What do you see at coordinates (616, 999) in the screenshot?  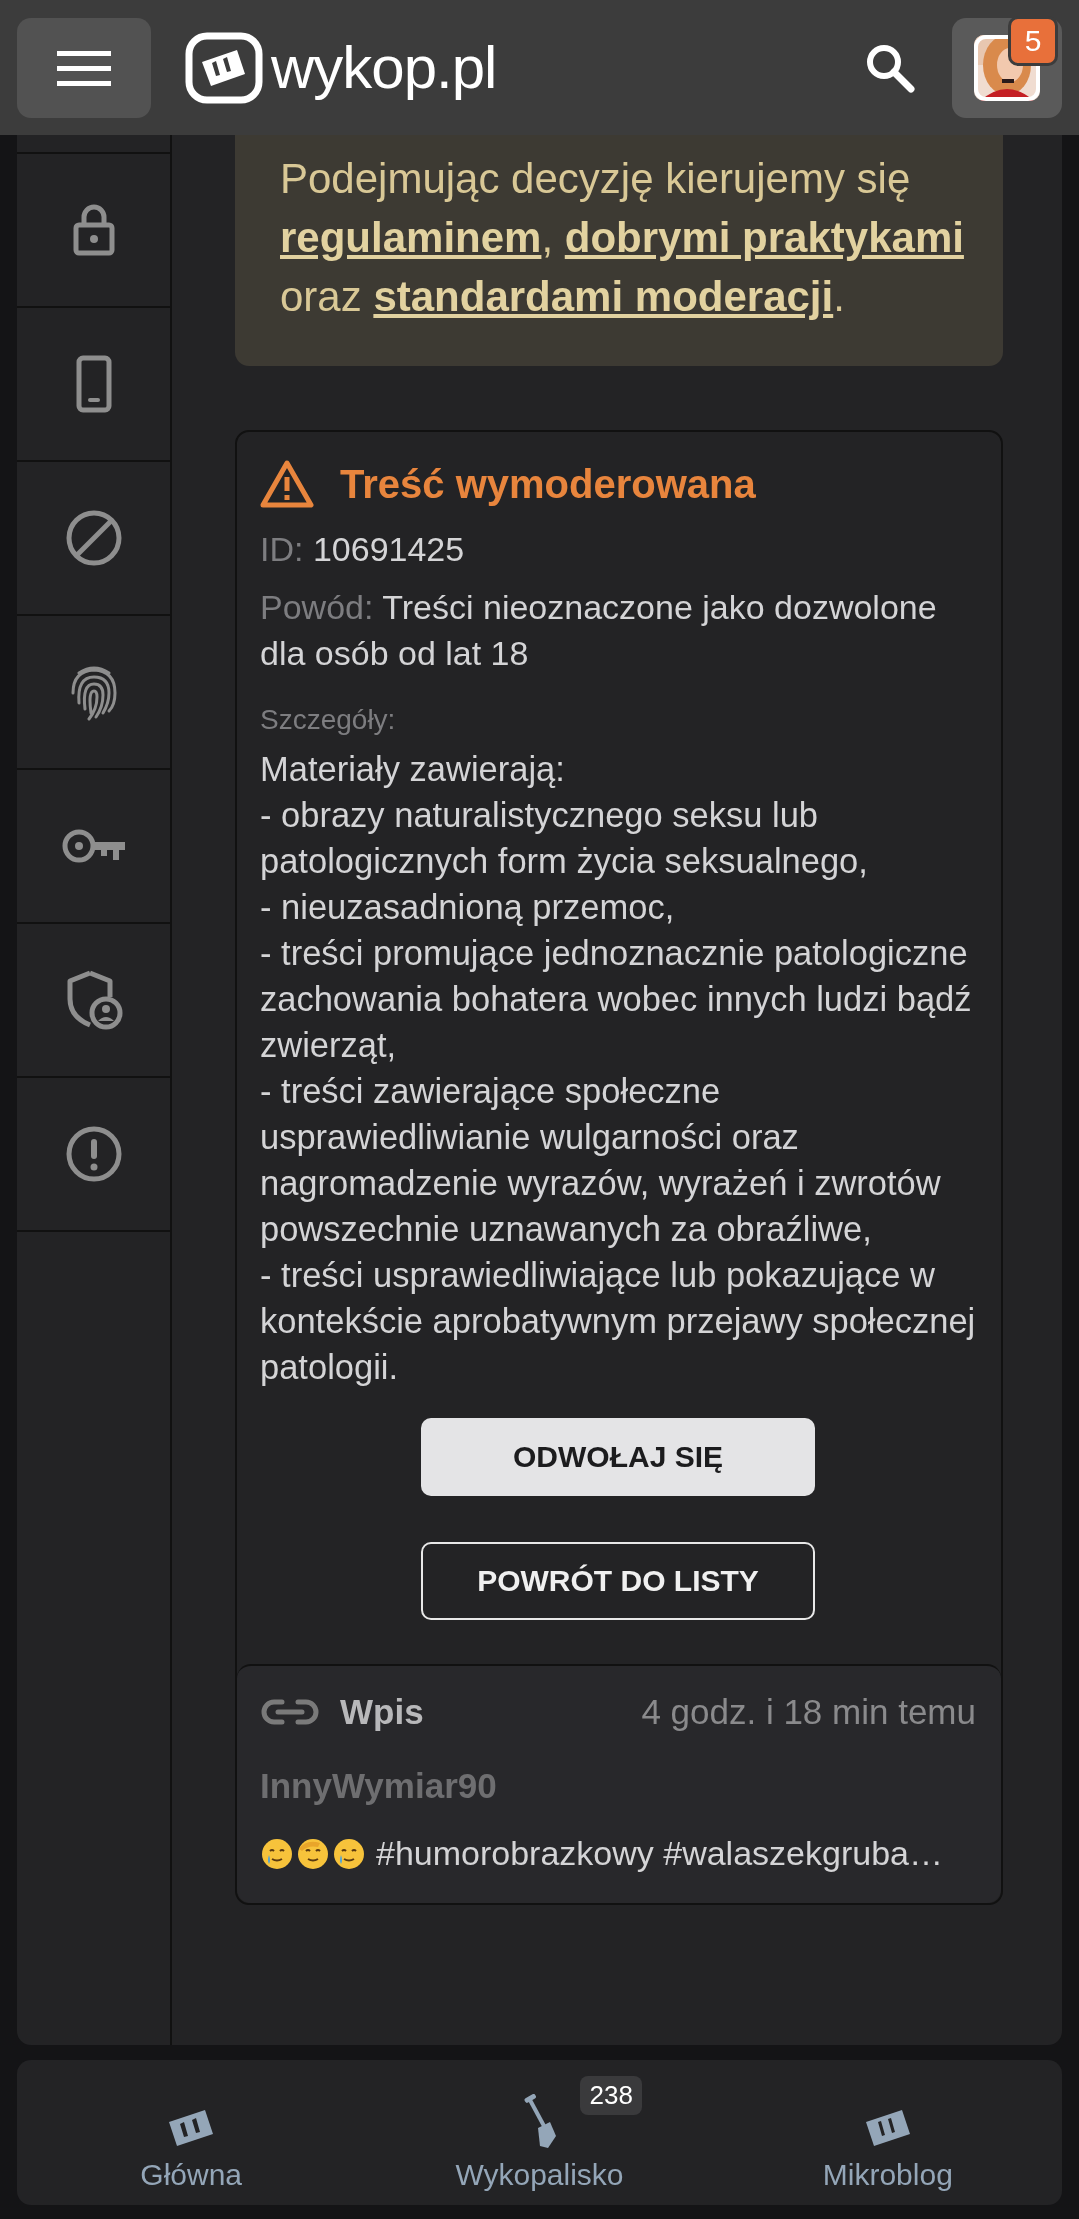 I see `details-text: - treści promujące jednoznacznie patologiczne zachowania bohatera wobec innych ludzi bądź zwierząt,` at bounding box center [616, 999].